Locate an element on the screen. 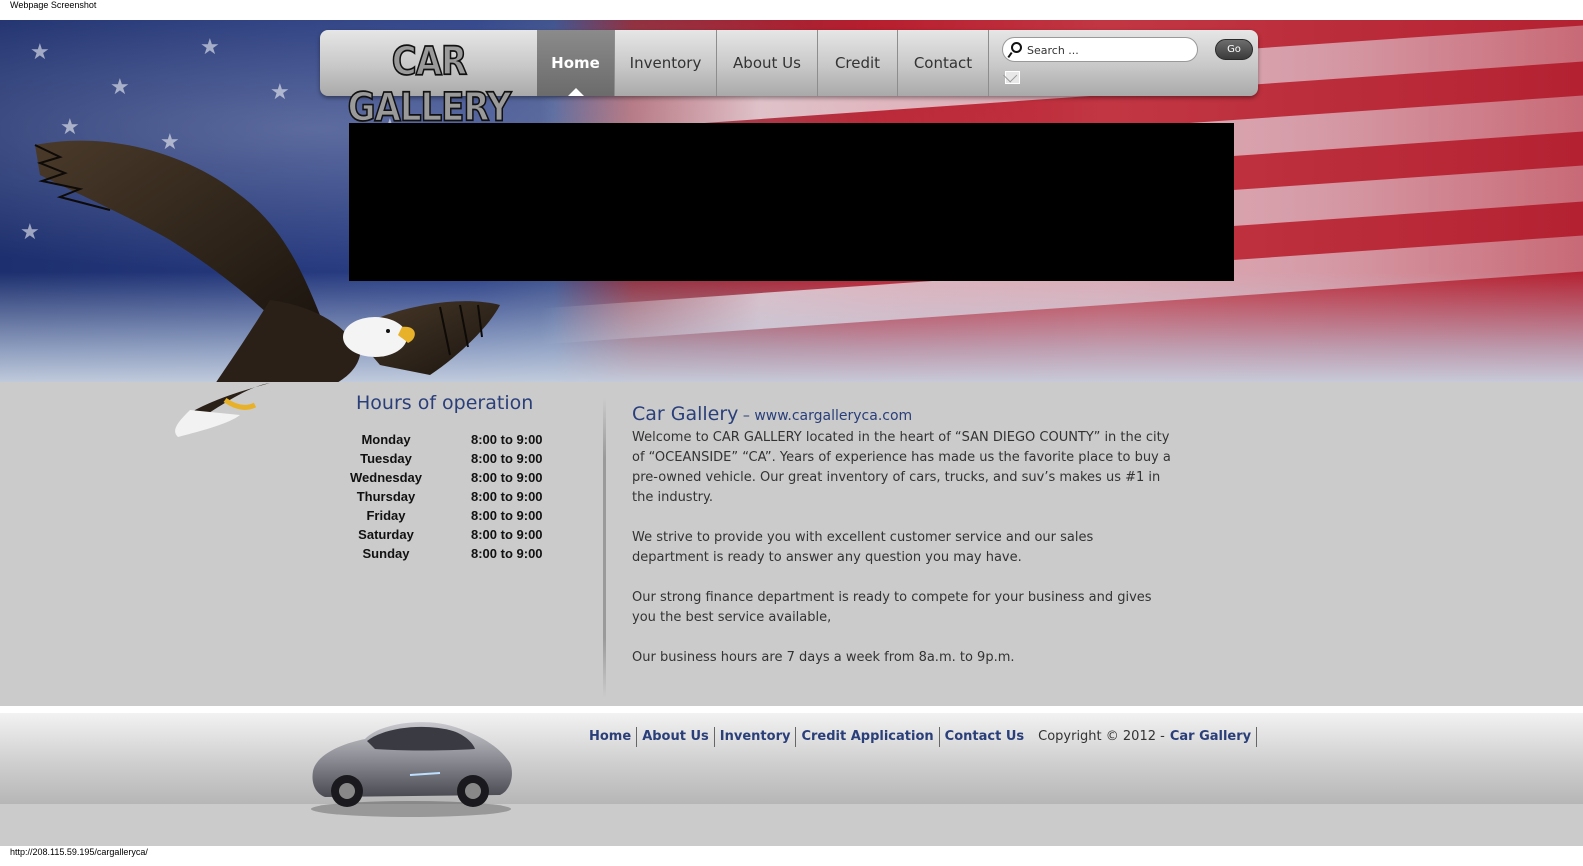 The image size is (1583, 866). nav-contact-label: Contact is located at coordinates (943, 63).